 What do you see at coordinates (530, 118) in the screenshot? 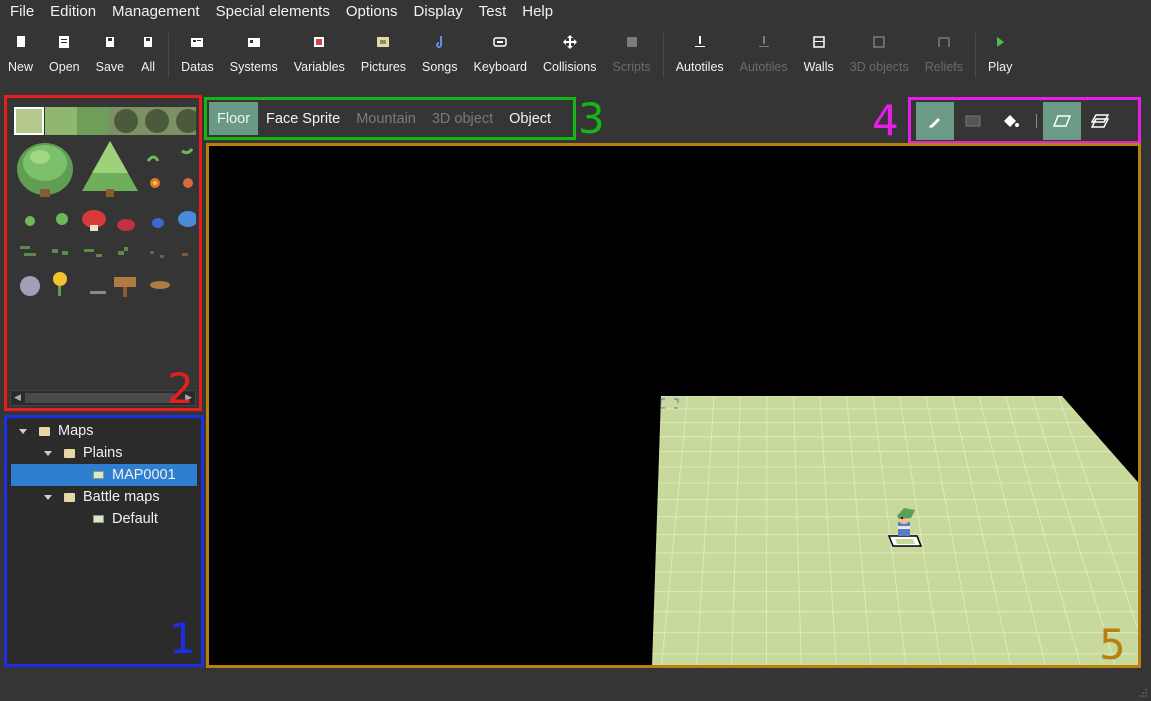
I see `tab-object: Object` at bounding box center [530, 118].